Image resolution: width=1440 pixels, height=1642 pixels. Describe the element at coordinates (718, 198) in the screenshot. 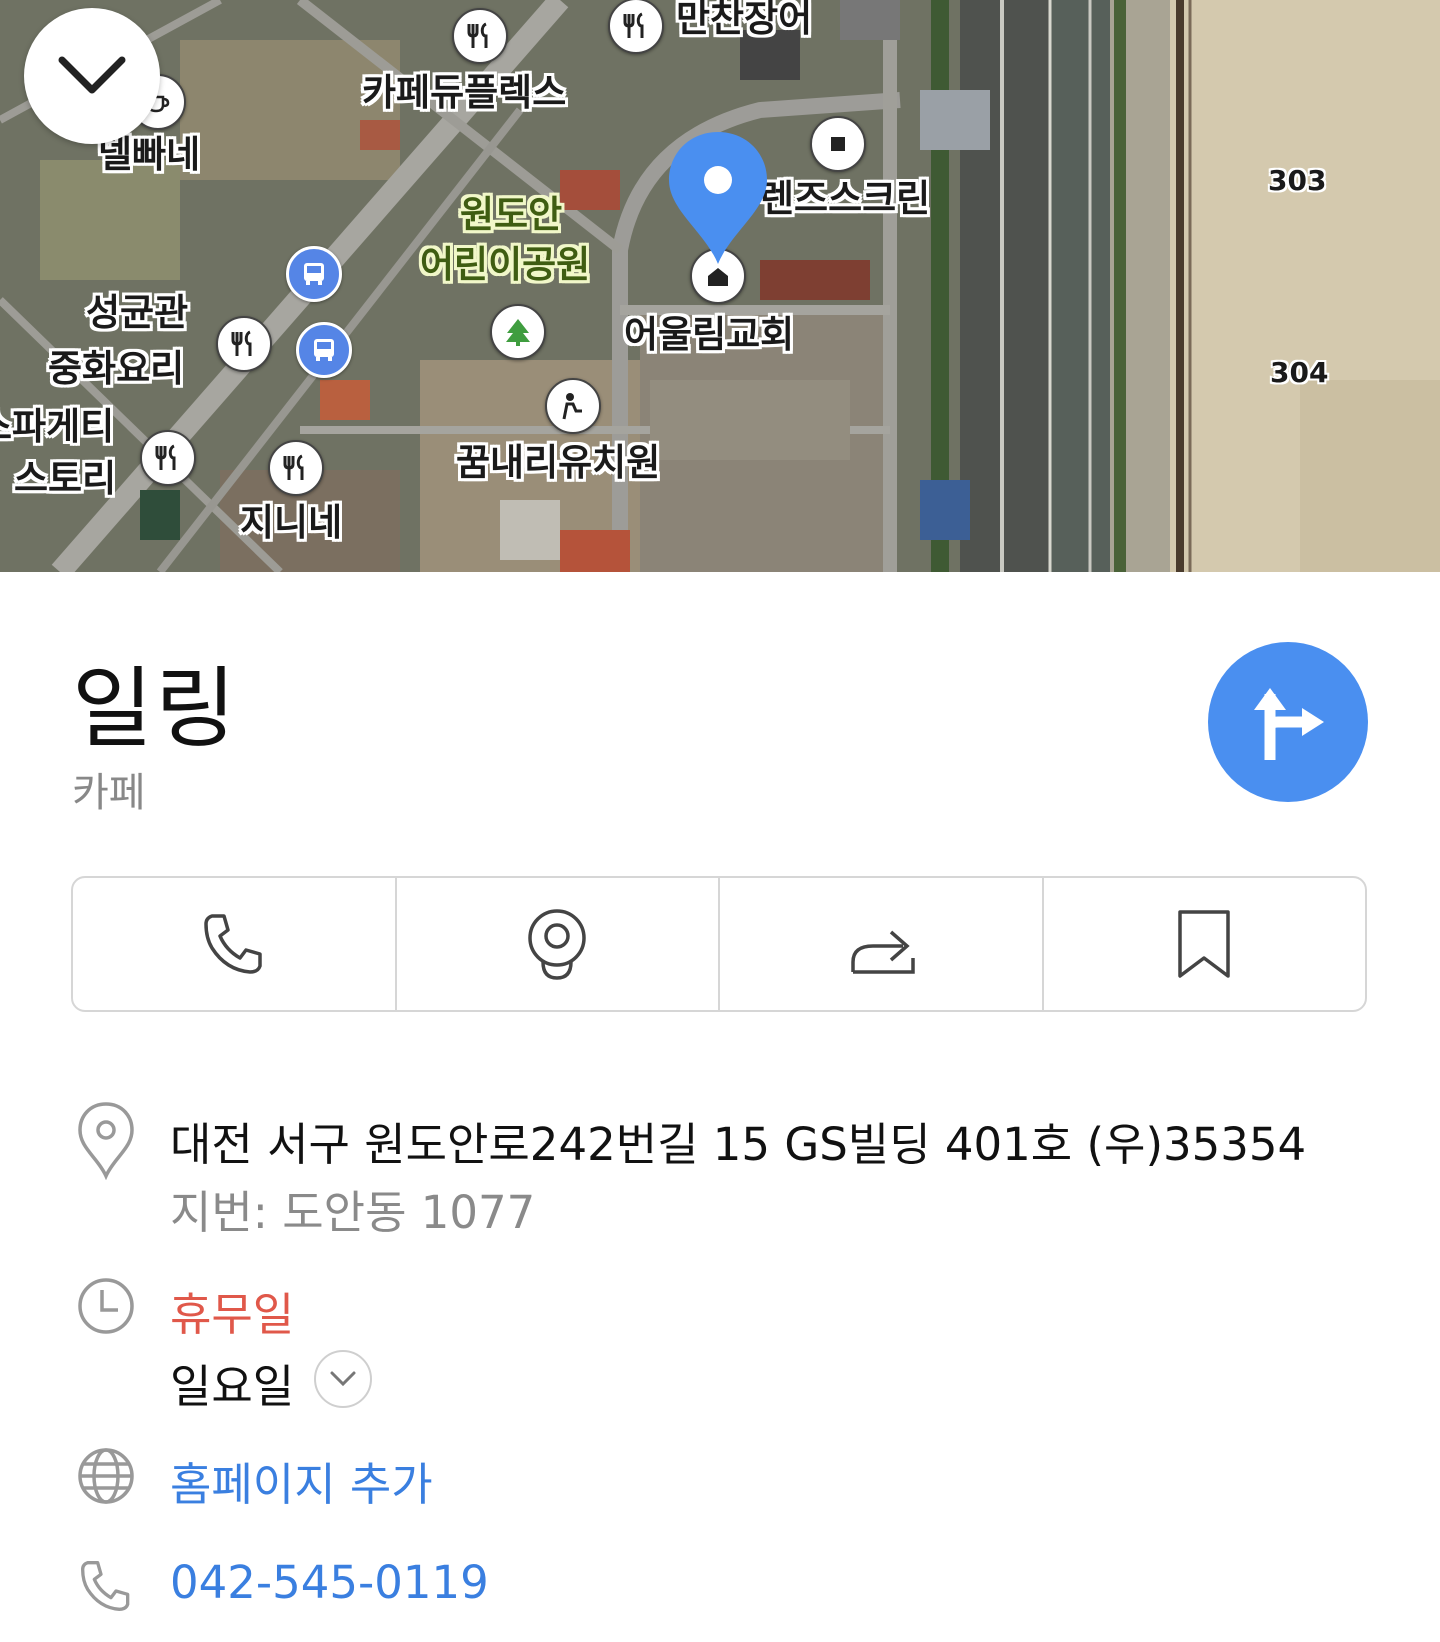

I see `location-pin-icon` at that location.